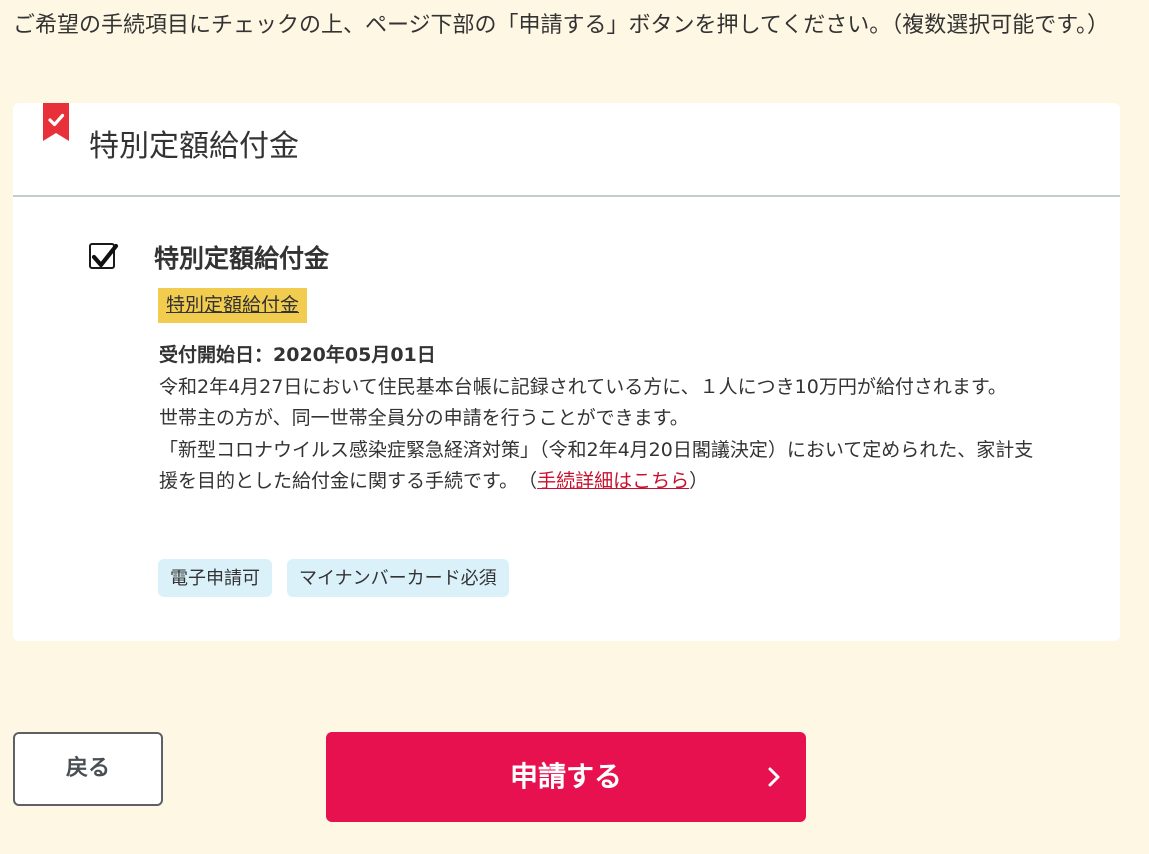 Image resolution: width=1149 pixels, height=854 pixels. I want to click on apply-button-label: 申請する, so click(565, 776).